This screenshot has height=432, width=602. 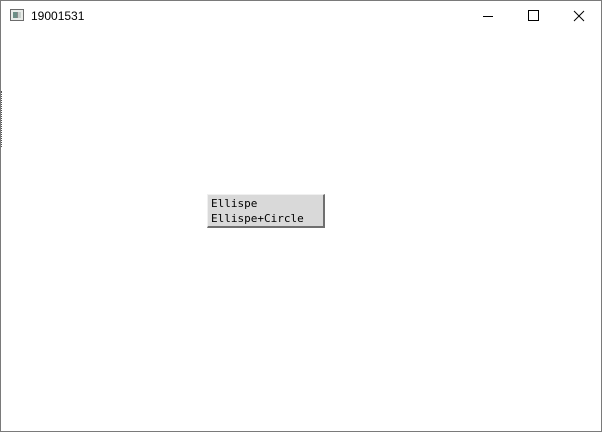 I want to click on minimize-button, so click(x=488, y=16).